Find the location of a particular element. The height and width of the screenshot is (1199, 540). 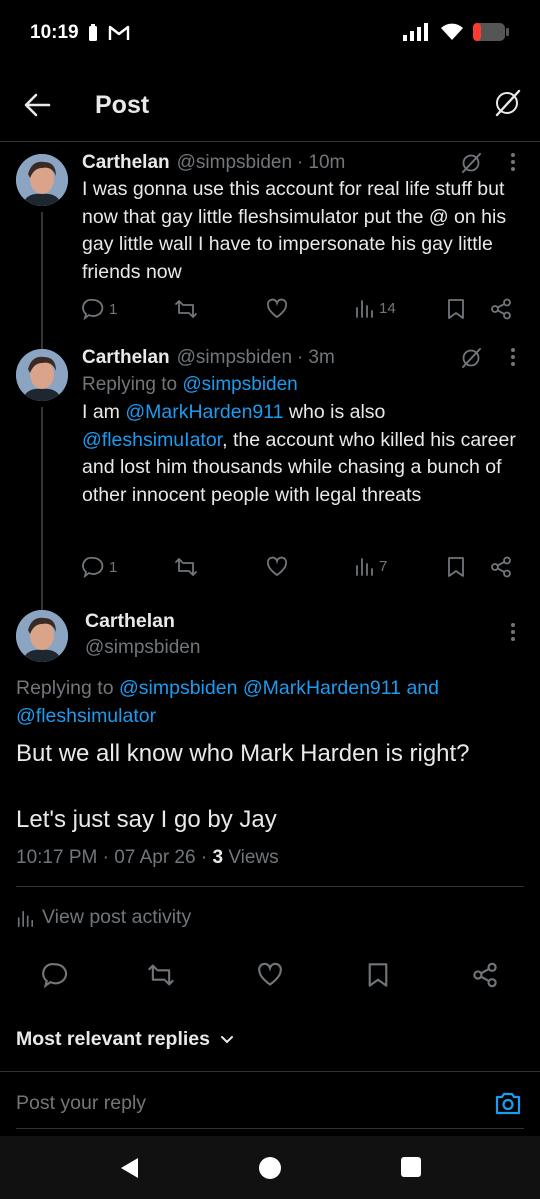

post-time: 3m is located at coordinates (321, 357).